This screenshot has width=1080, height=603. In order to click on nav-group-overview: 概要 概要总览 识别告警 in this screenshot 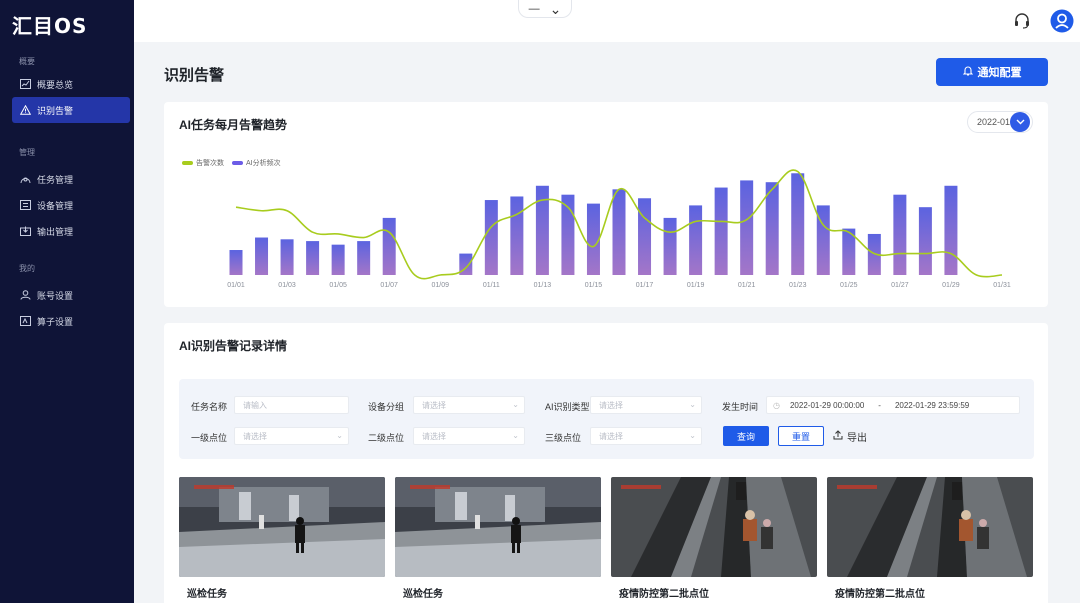, I will do `click(67, 89)`.